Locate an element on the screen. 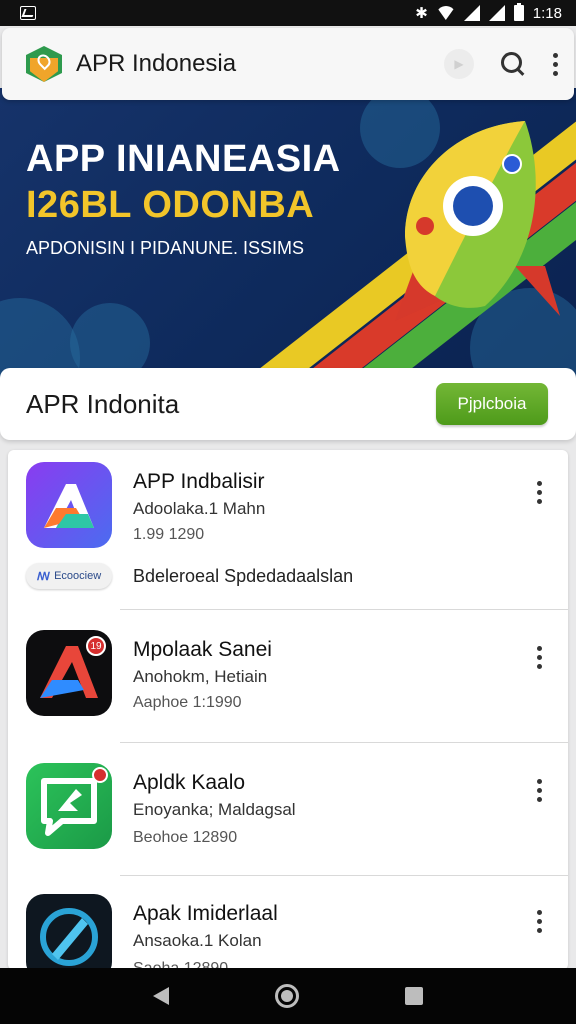  app-name: APP Indbalisir is located at coordinates (199, 481).